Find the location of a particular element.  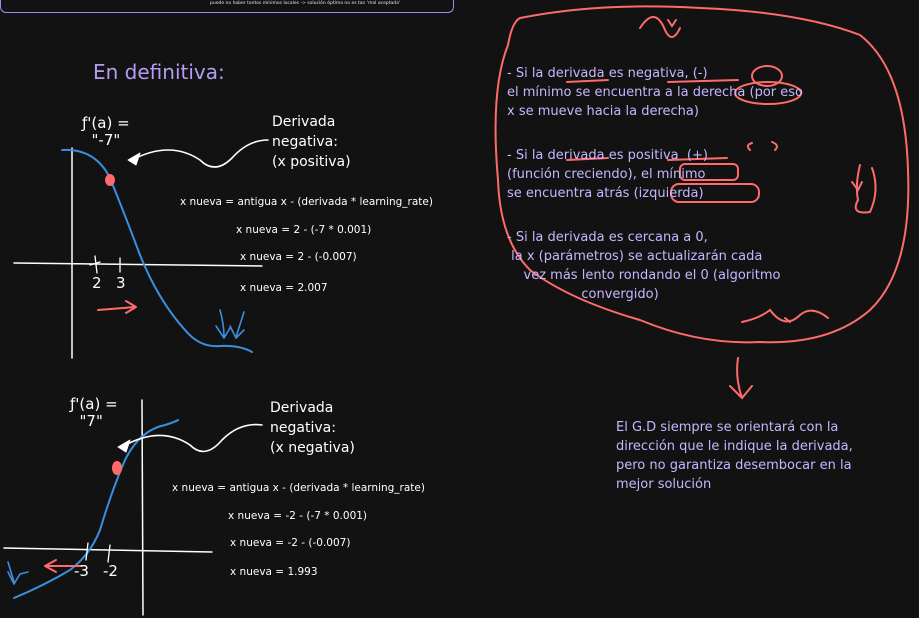

graph1-equation-4: x nueva = 2.007 is located at coordinates (284, 288).